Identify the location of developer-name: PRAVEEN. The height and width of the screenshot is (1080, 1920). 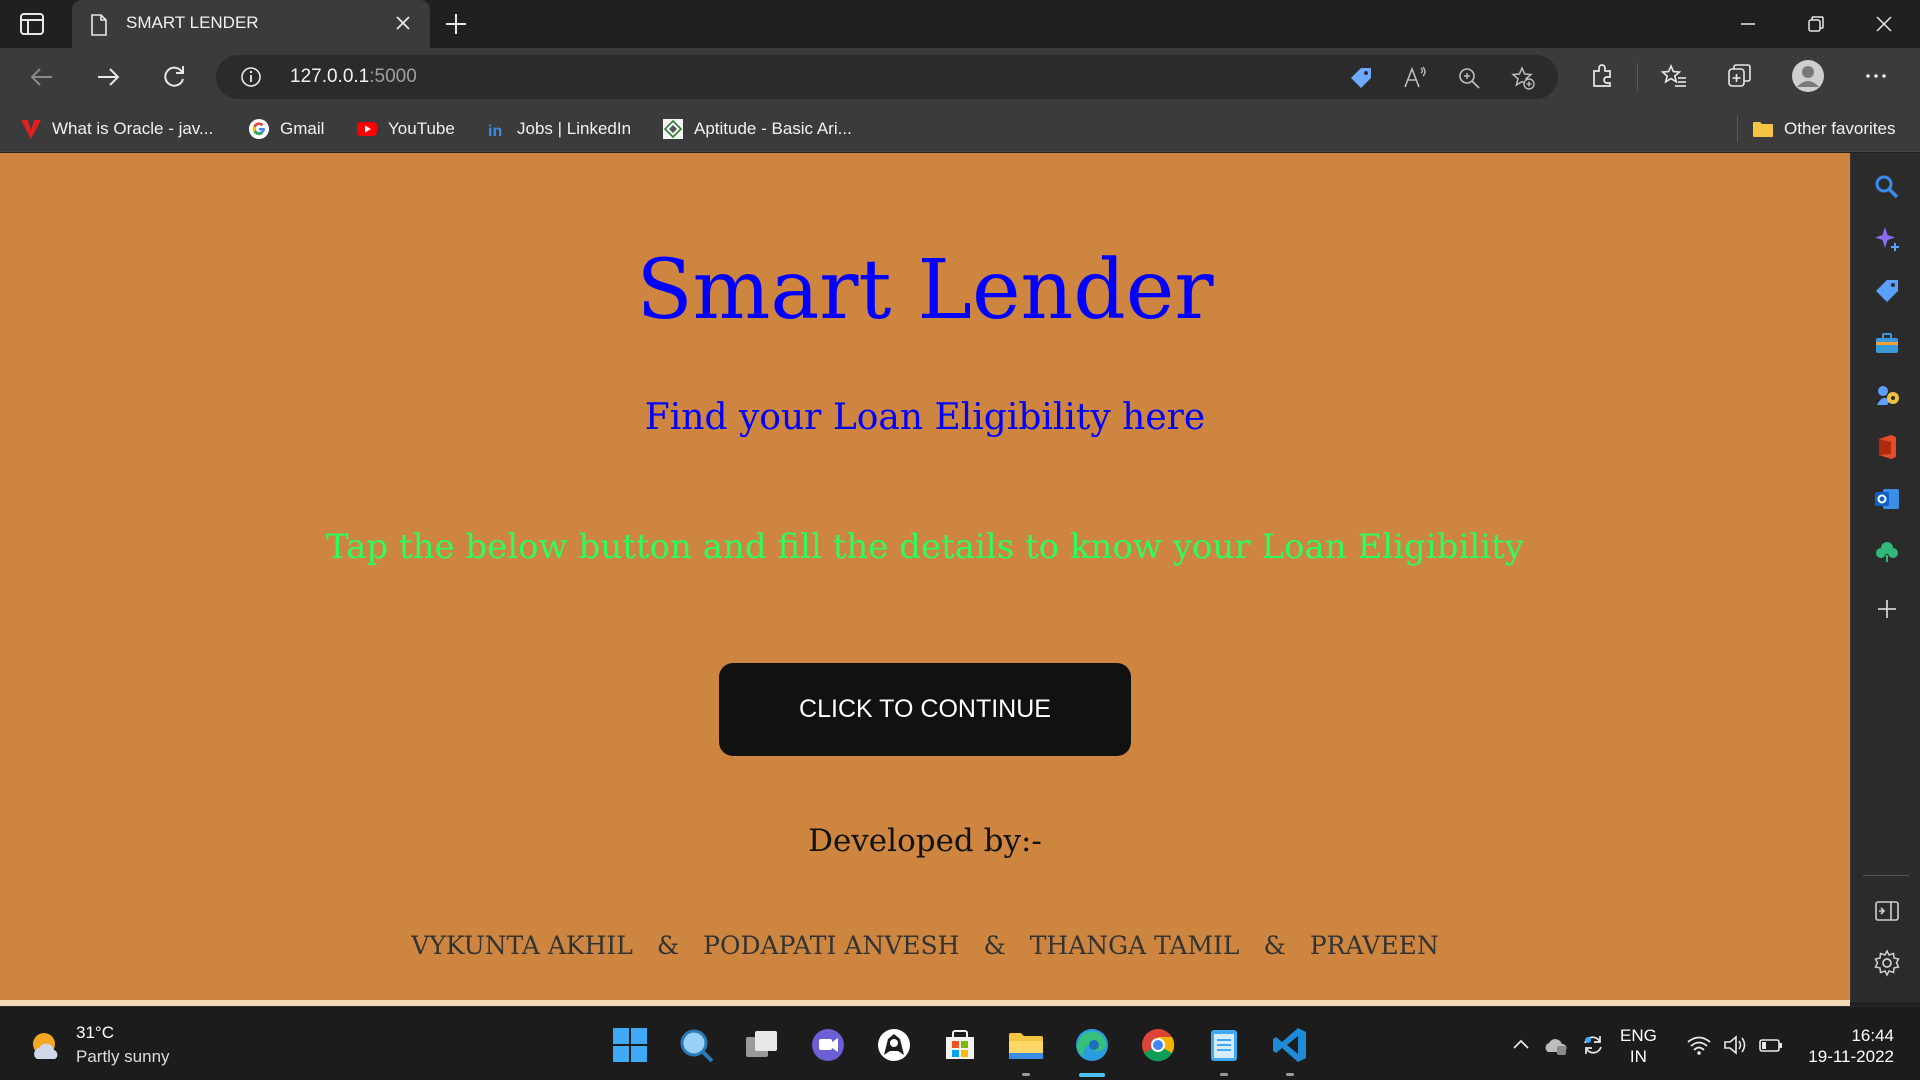
(1374, 945).